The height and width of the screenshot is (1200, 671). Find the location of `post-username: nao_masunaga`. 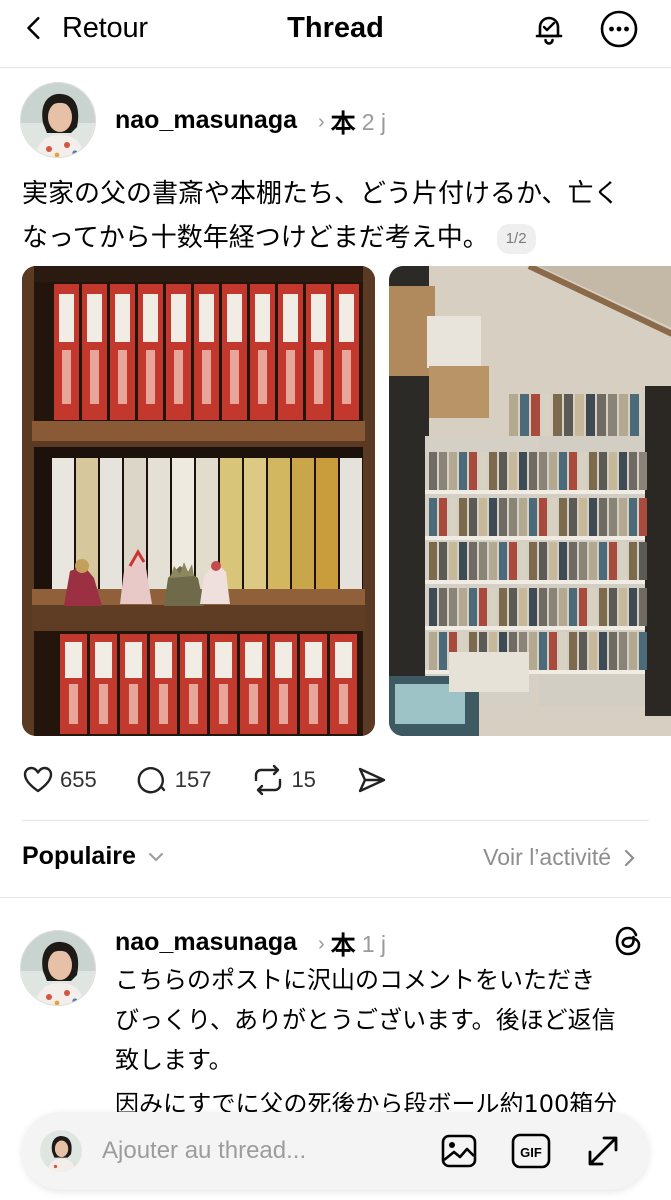

post-username: nao_masunaga is located at coordinates (206, 120).